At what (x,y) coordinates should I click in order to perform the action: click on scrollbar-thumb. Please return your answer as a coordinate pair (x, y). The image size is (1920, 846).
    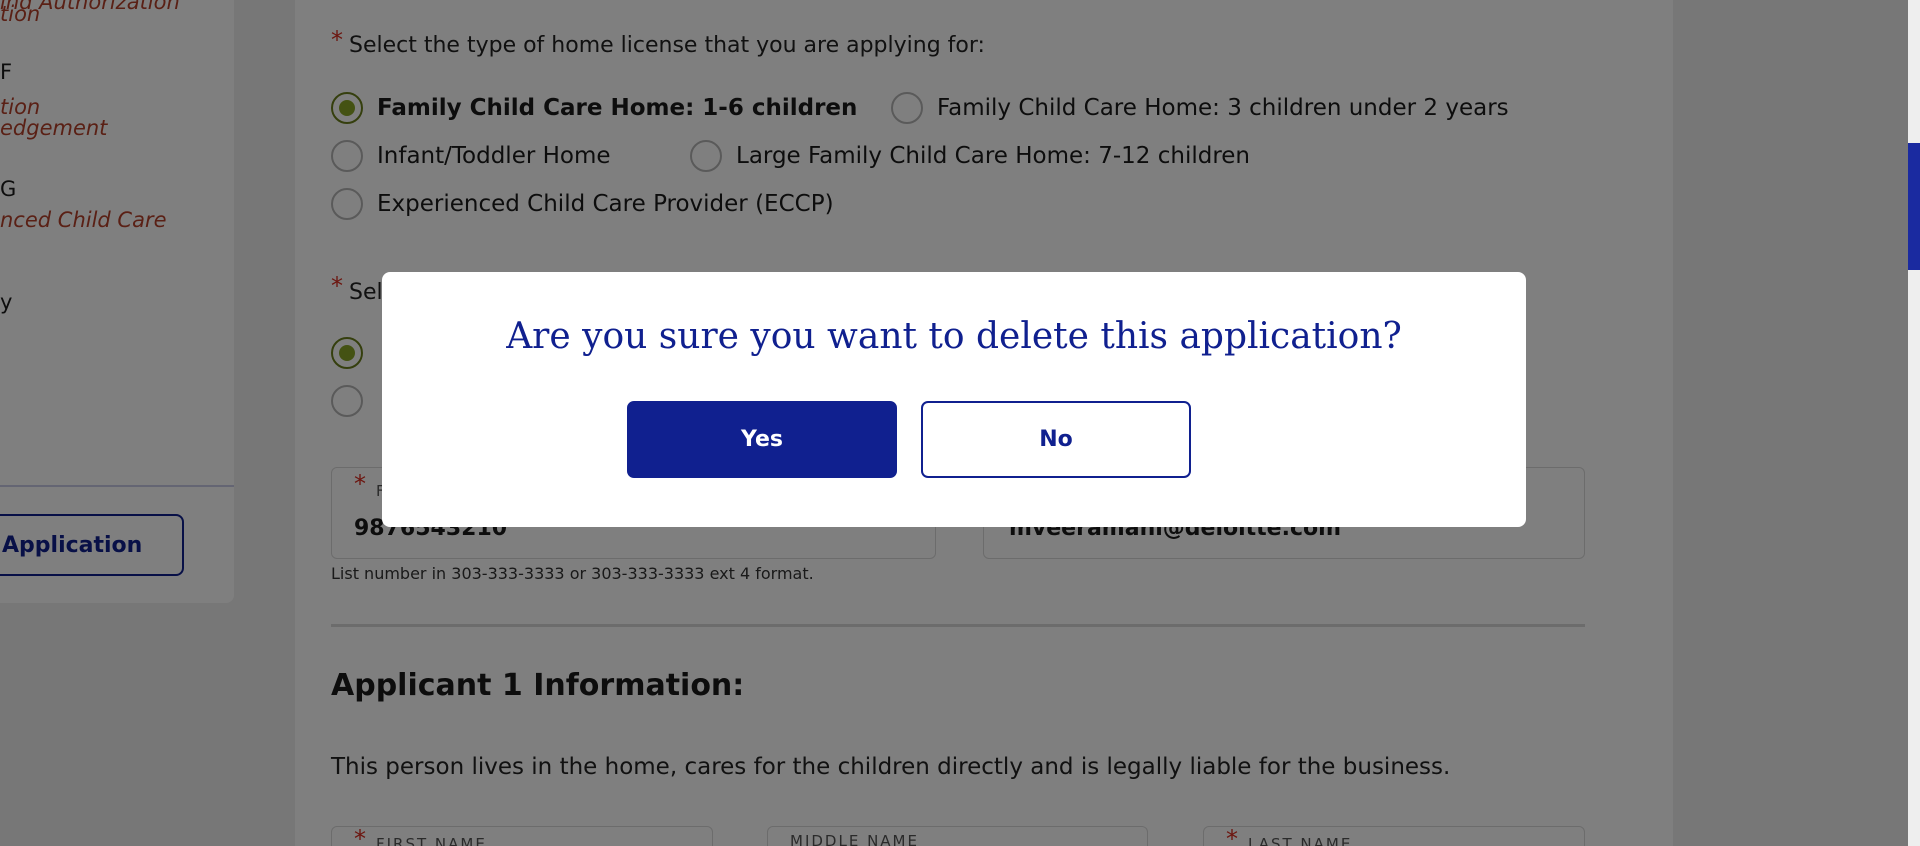
    Looking at the image, I should click on (1914, 206).